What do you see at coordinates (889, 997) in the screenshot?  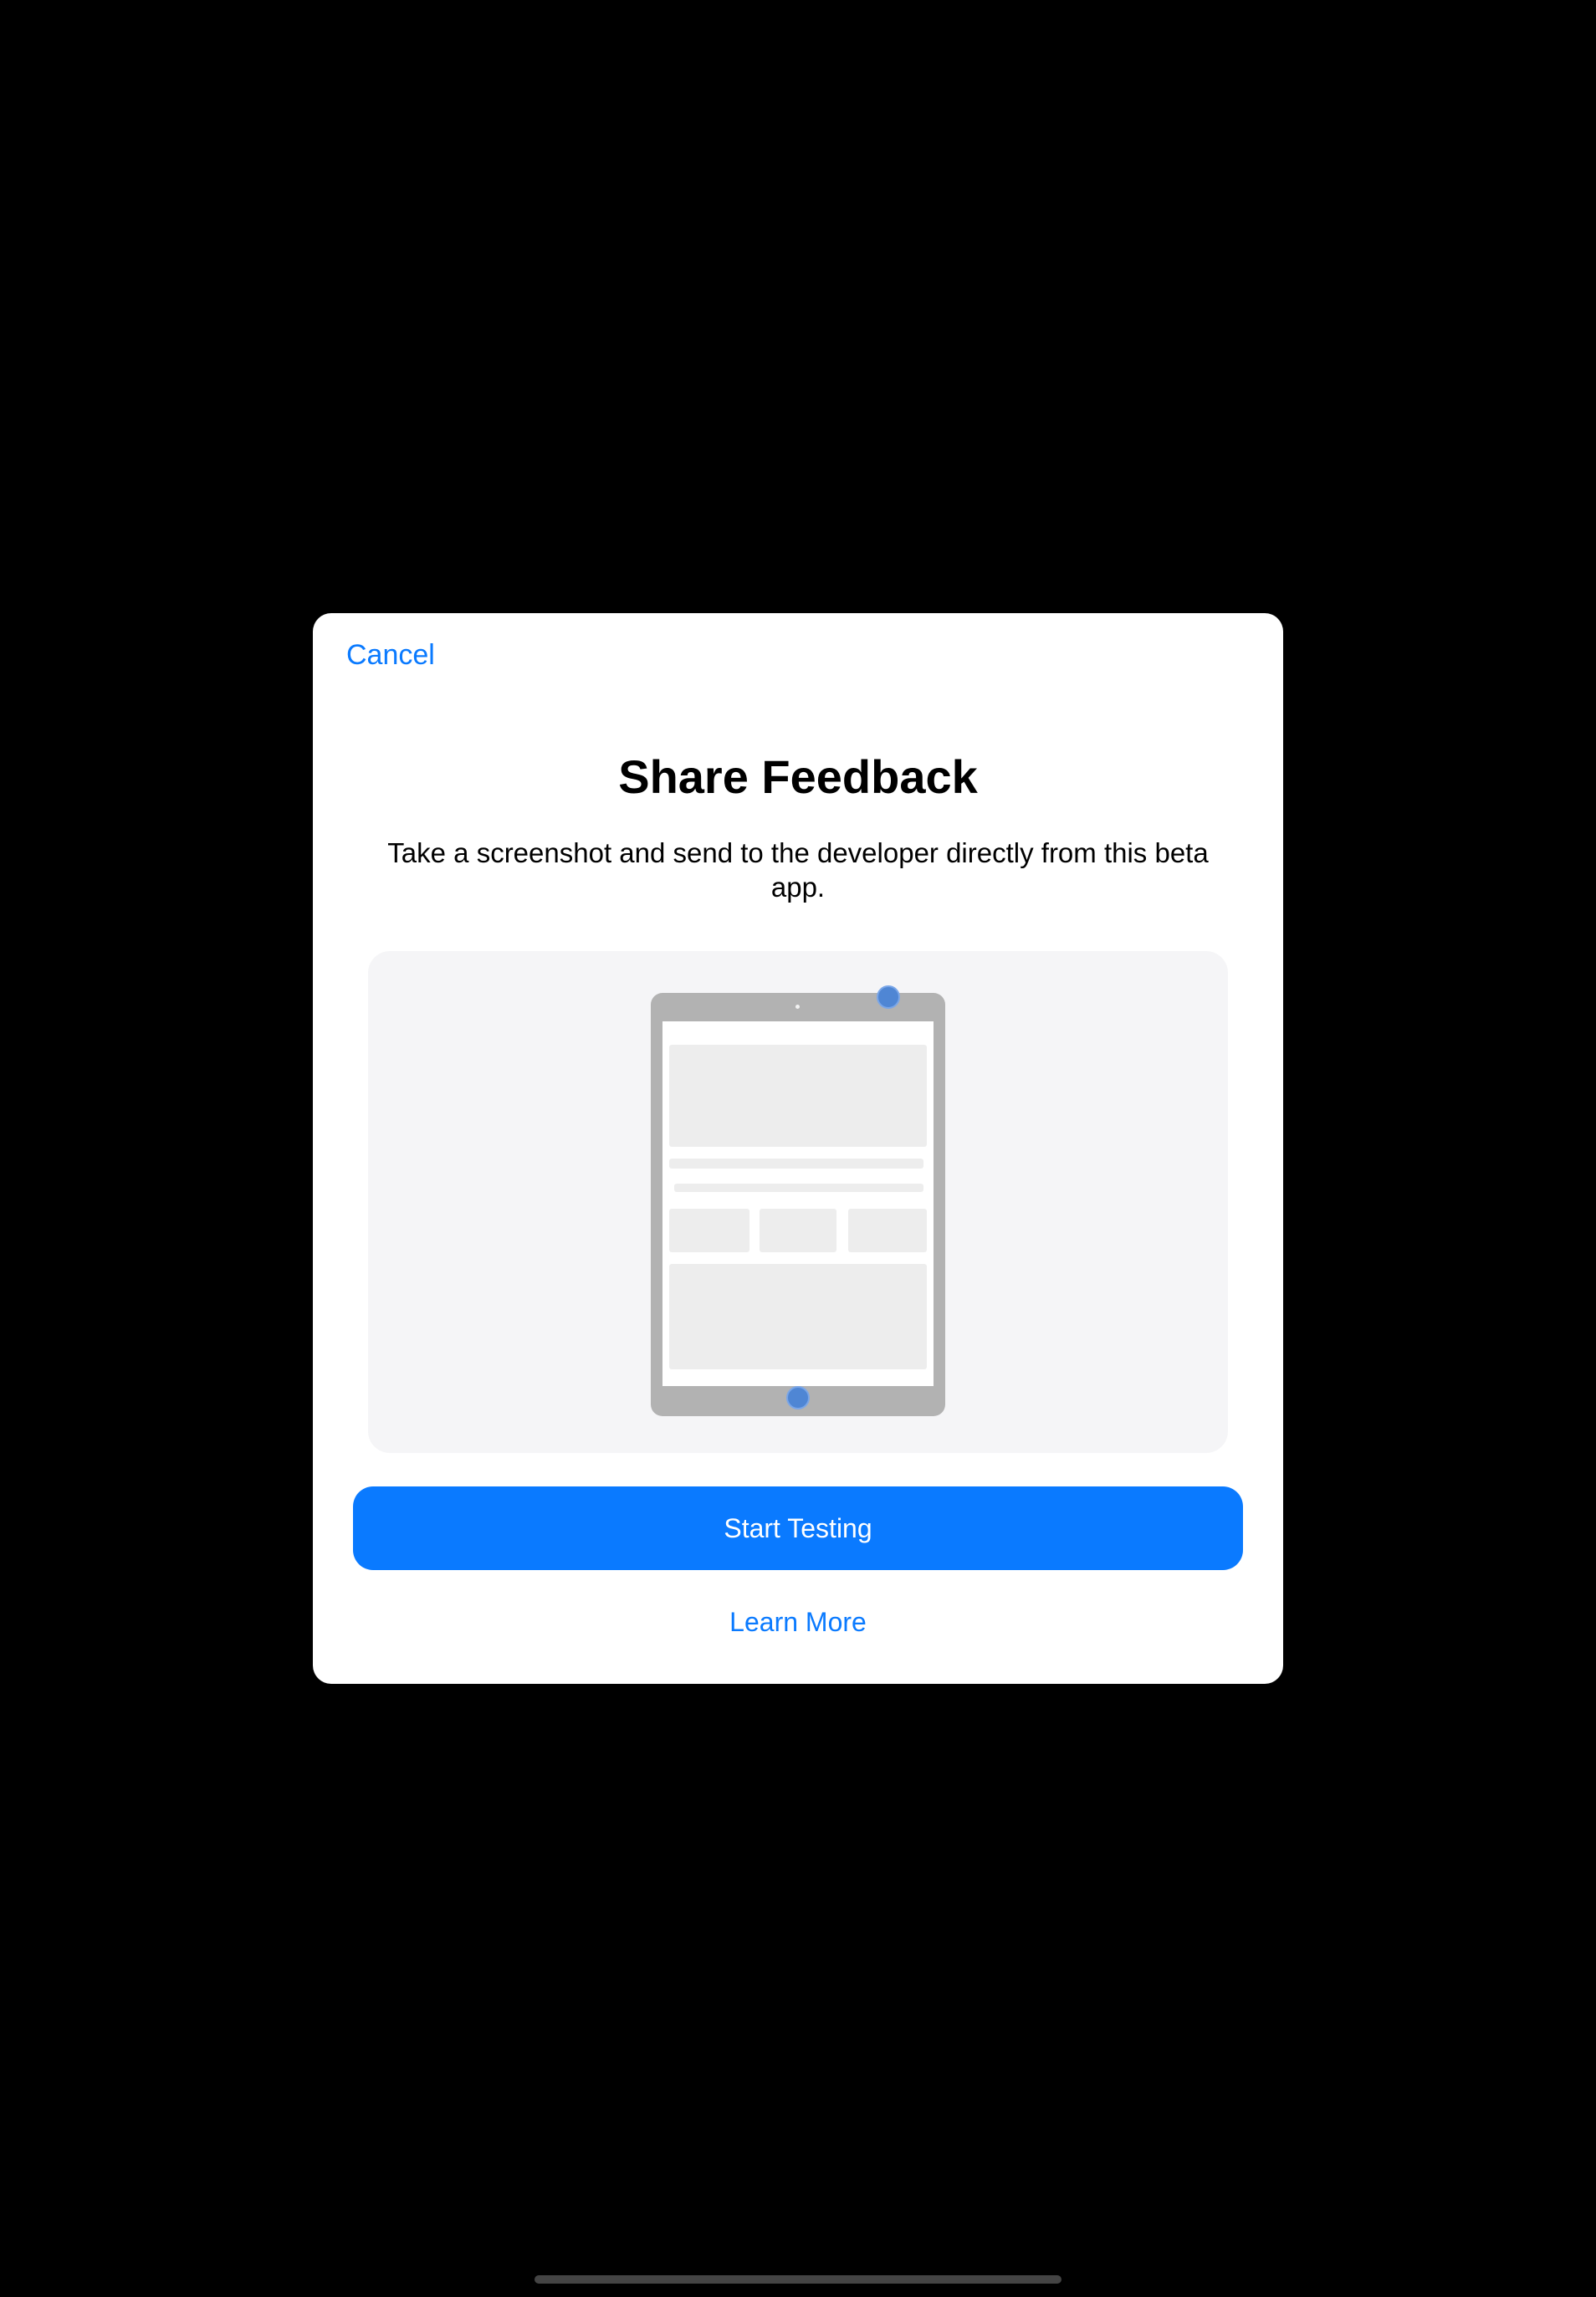 I see `top-button-indicator-icon` at bounding box center [889, 997].